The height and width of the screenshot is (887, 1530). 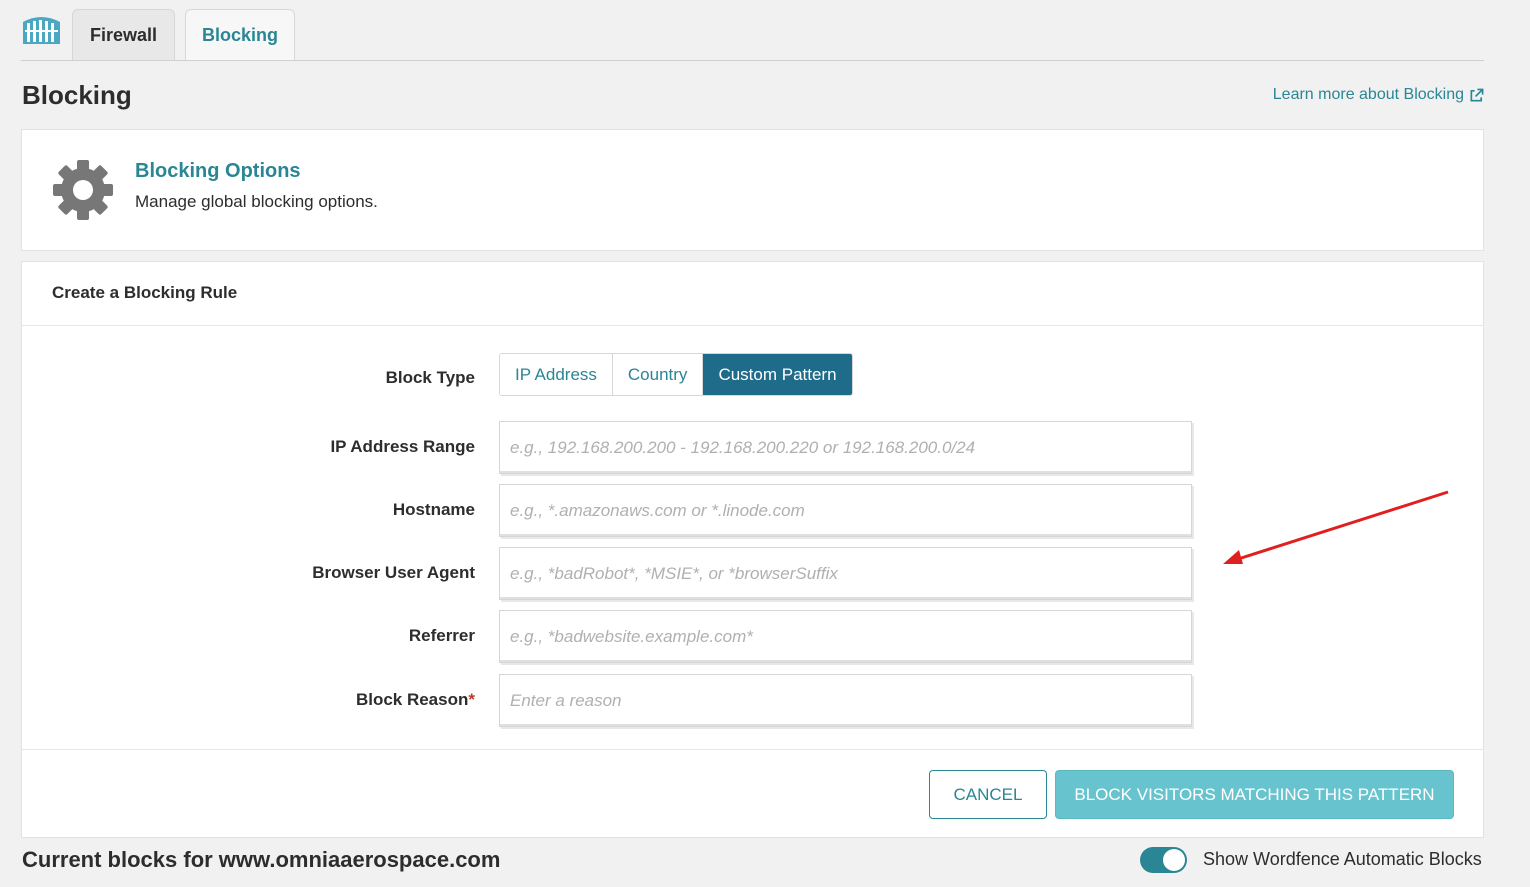 I want to click on user-agent-input, so click(x=845, y=573).